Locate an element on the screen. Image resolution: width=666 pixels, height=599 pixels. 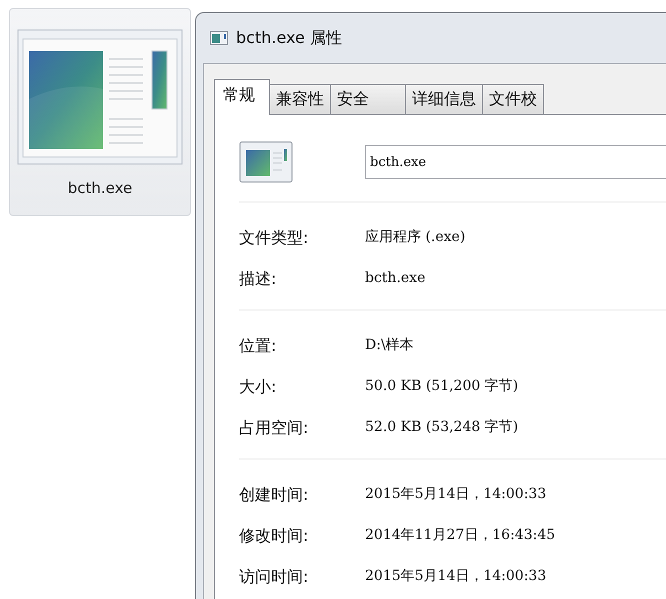
property-label: 文件类型: is located at coordinates (274, 237).